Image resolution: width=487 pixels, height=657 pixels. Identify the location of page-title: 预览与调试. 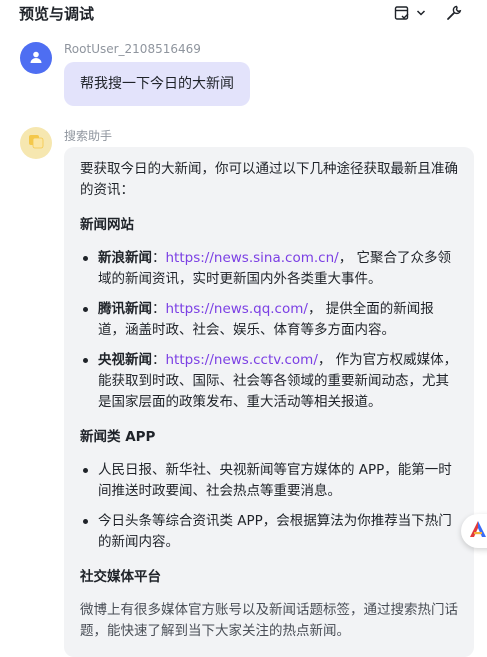
(57, 14).